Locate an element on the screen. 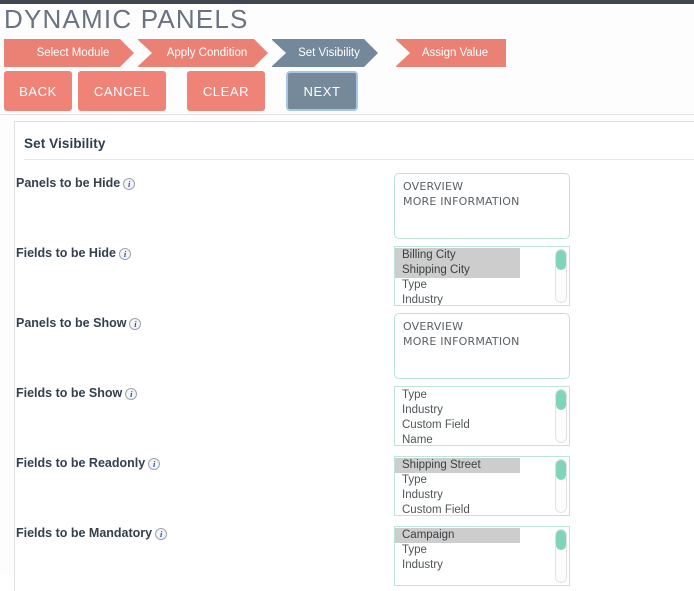 The image size is (694, 591). list-option: Campaign is located at coordinates (457, 535).